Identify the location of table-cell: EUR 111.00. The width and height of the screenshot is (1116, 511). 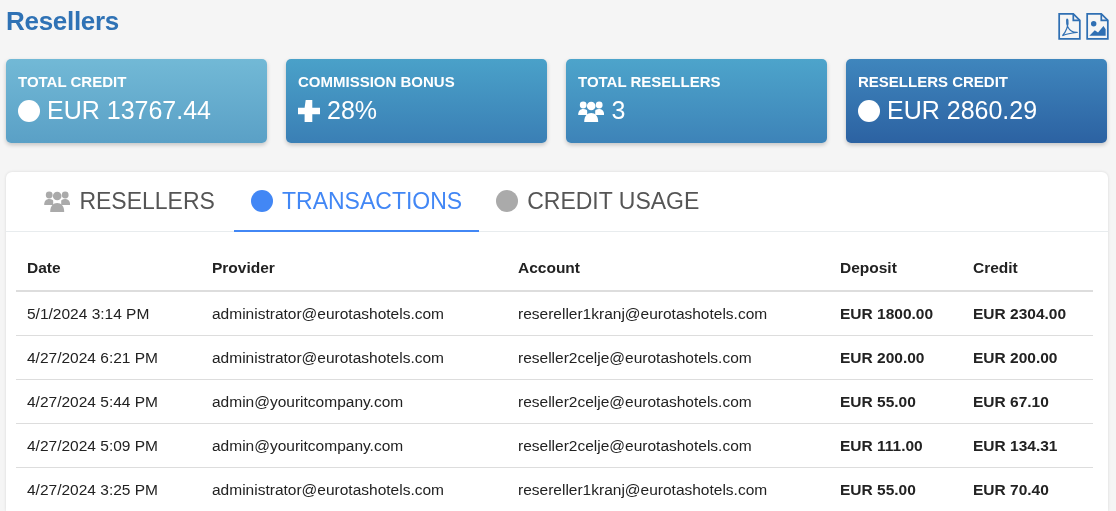
(895, 445).